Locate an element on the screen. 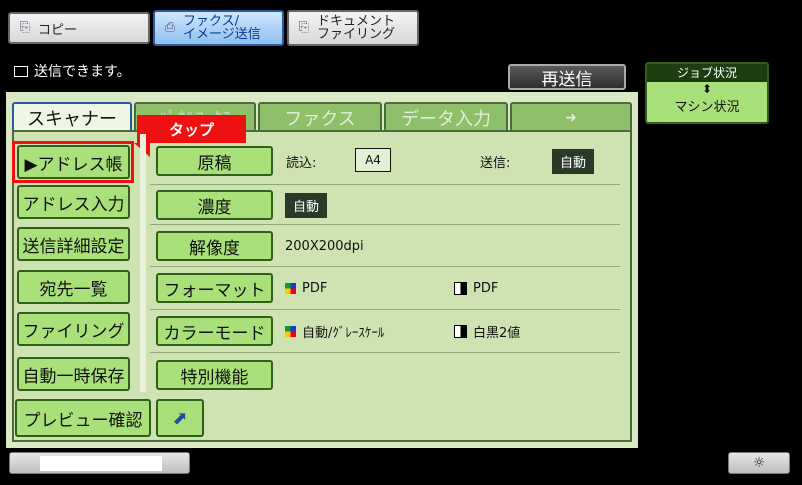  color-mode-label: カラーモード is located at coordinates (214, 333).